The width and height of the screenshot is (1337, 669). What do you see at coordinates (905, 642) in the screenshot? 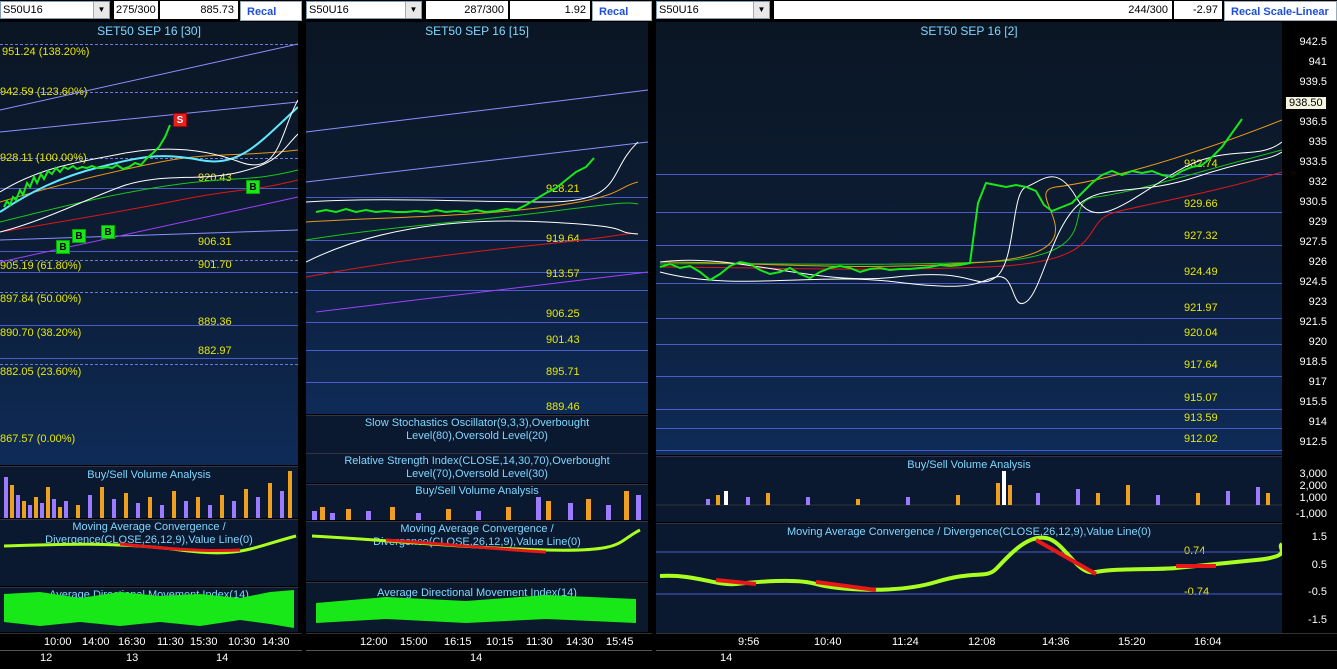
I see `time-label: 11:24` at bounding box center [905, 642].